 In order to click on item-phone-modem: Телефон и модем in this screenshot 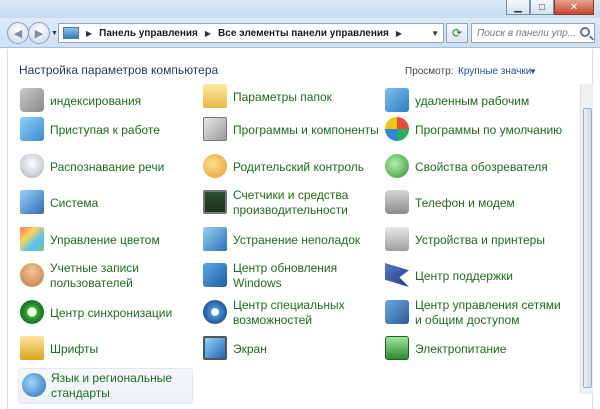, I will do `click(474, 203)`.